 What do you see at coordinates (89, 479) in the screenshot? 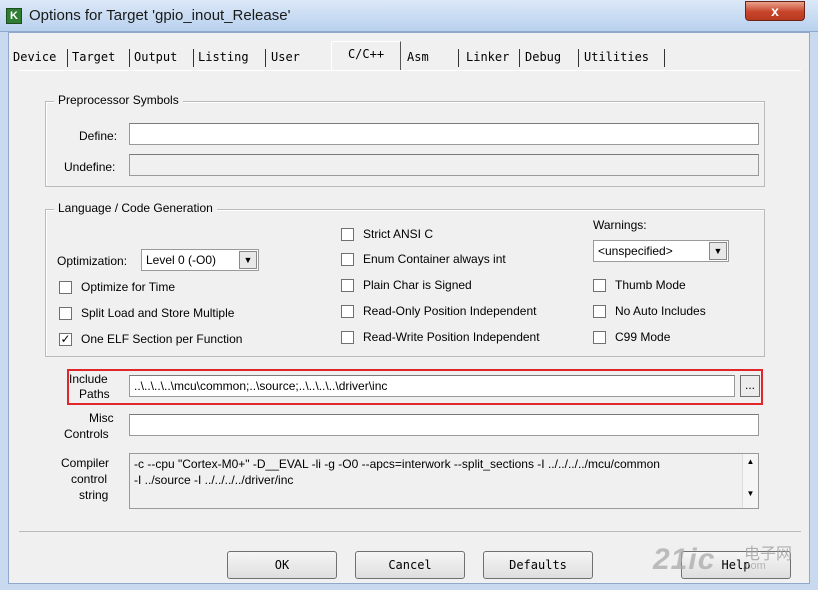
I see `compiler-label-line2: control` at bounding box center [89, 479].